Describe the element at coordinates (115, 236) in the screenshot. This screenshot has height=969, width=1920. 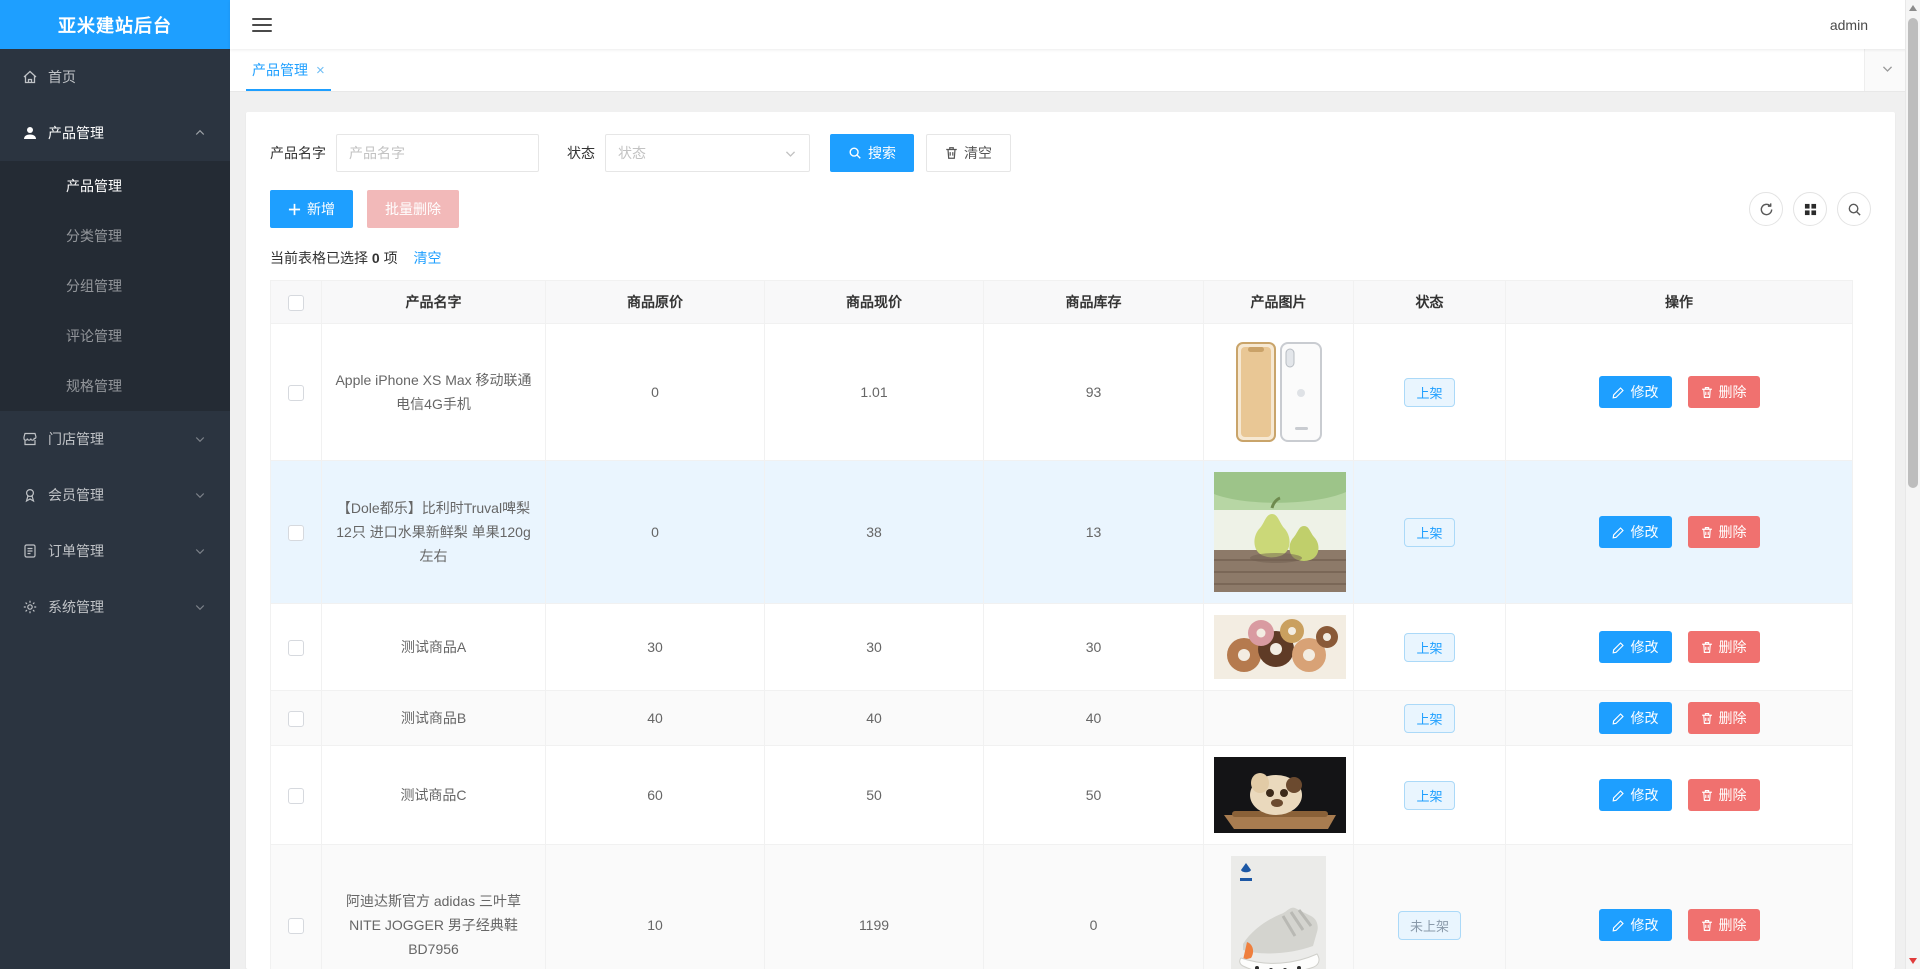
I see `sidebar-subitem-product-1: 分类管理` at that location.